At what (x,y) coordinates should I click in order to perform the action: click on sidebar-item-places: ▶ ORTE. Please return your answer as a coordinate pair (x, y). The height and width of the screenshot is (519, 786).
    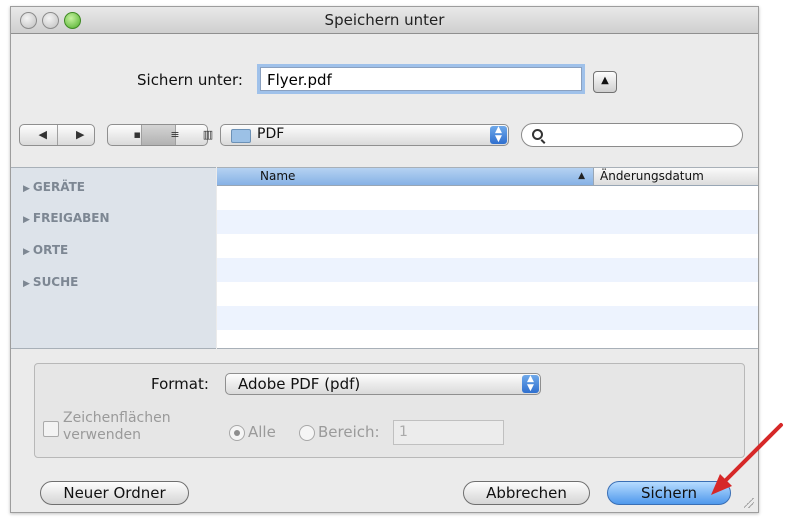
    Looking at the image, I should click on (45, 250).